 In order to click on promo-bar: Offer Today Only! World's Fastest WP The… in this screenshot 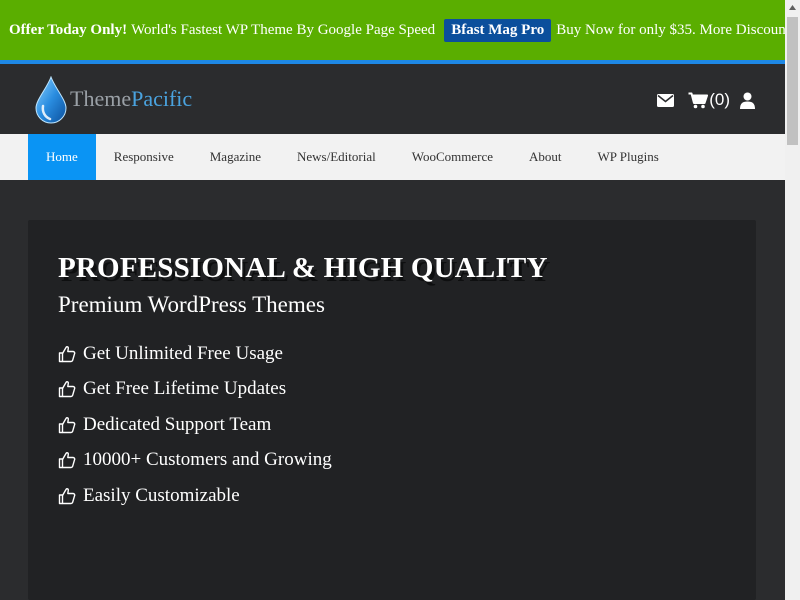, I will do `click(400, 30)`.